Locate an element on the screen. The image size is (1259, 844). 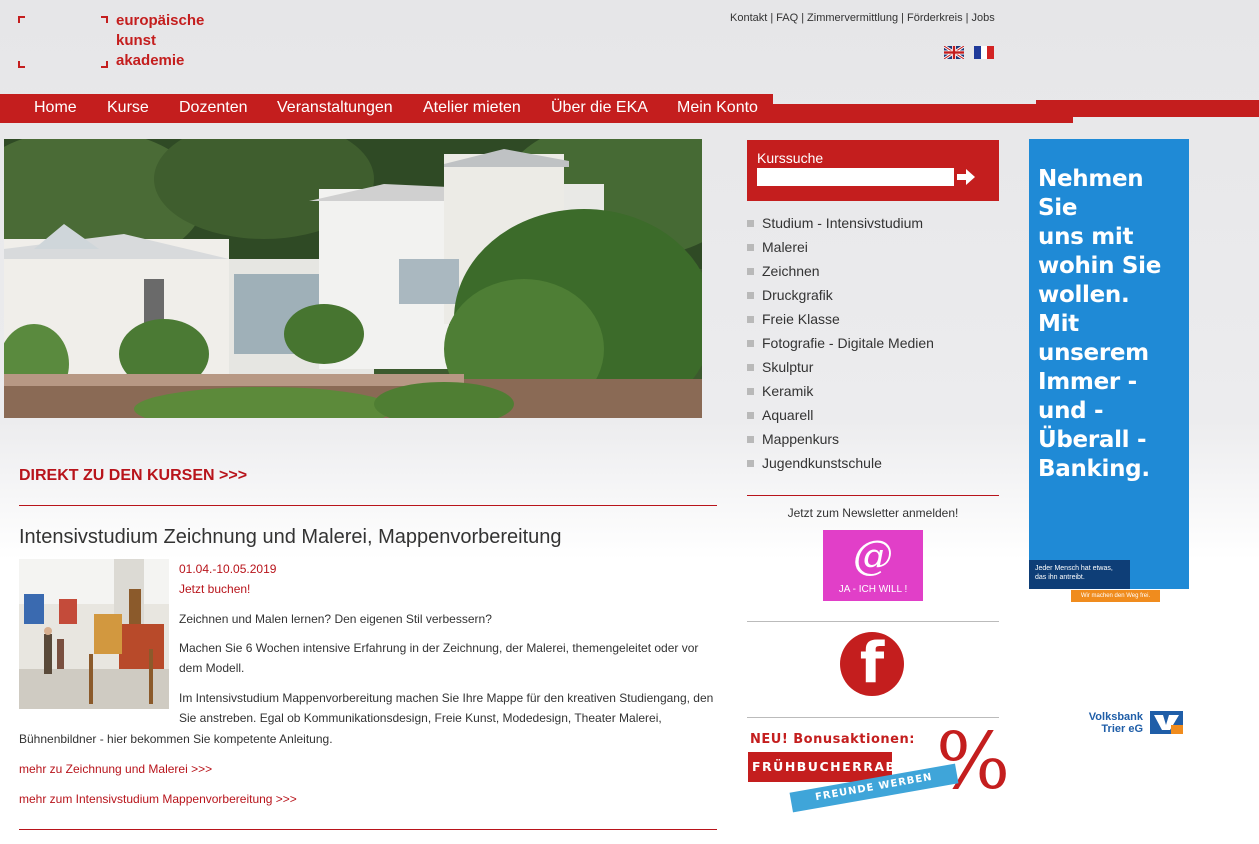
nav-atelier-mieten: Atelier mieten is located at coordinates (472, 108).